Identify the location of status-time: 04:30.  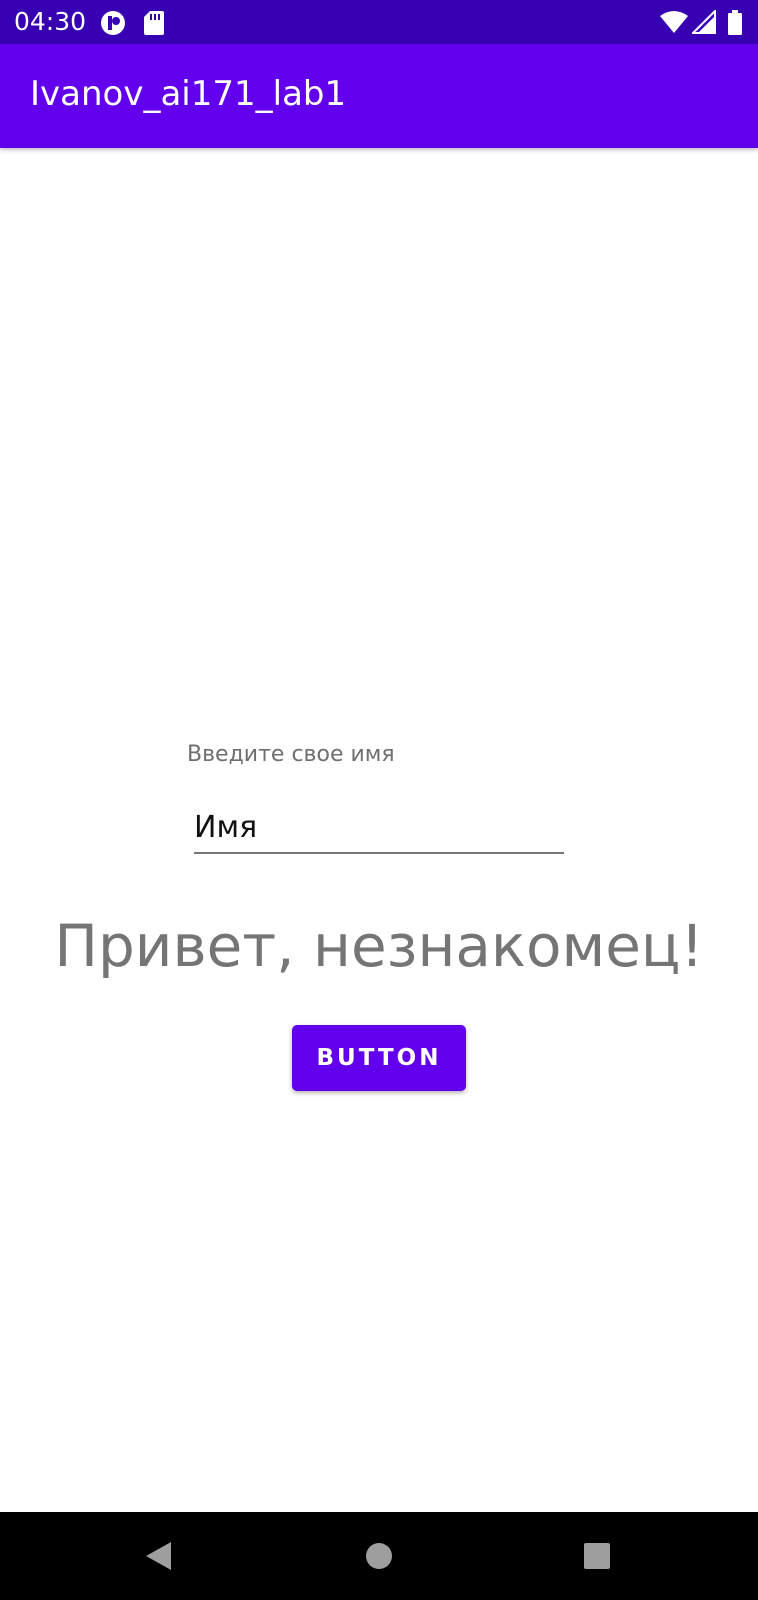
(50, 21).